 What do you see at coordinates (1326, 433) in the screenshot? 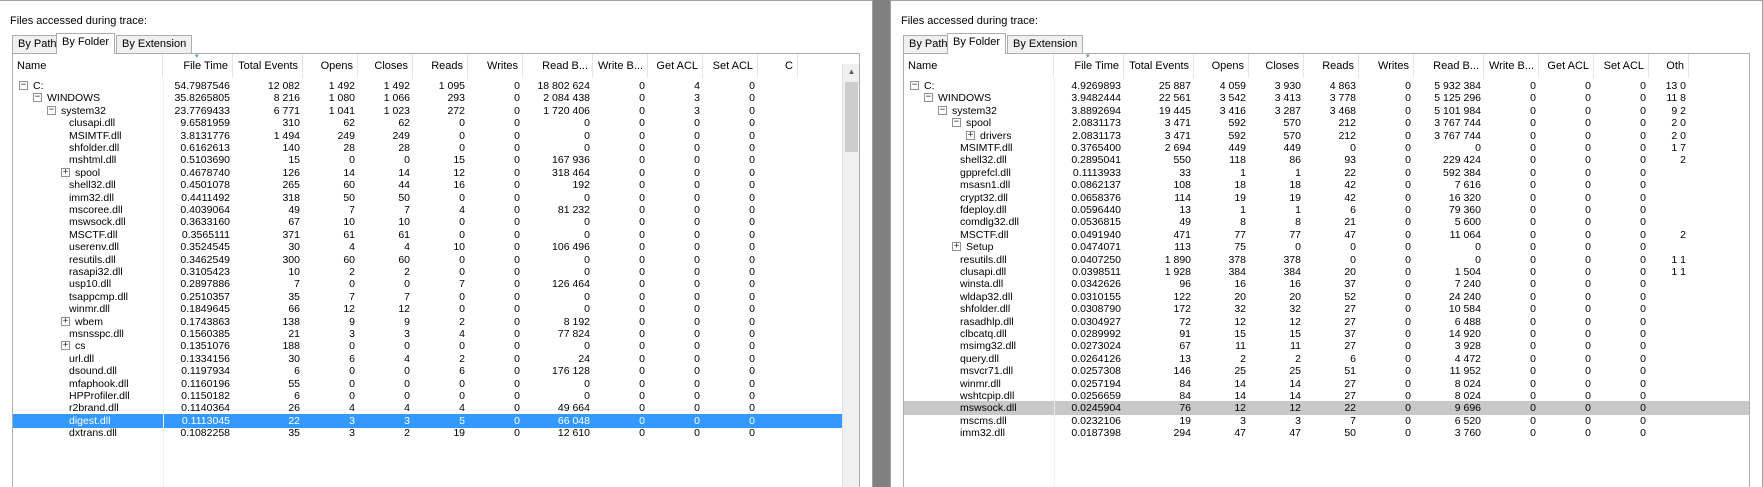
I see `list-item: imm32.dll 0.0187398 294 47 47 50 0 3 760 0 0 0` at bounding box center [1326, 433].